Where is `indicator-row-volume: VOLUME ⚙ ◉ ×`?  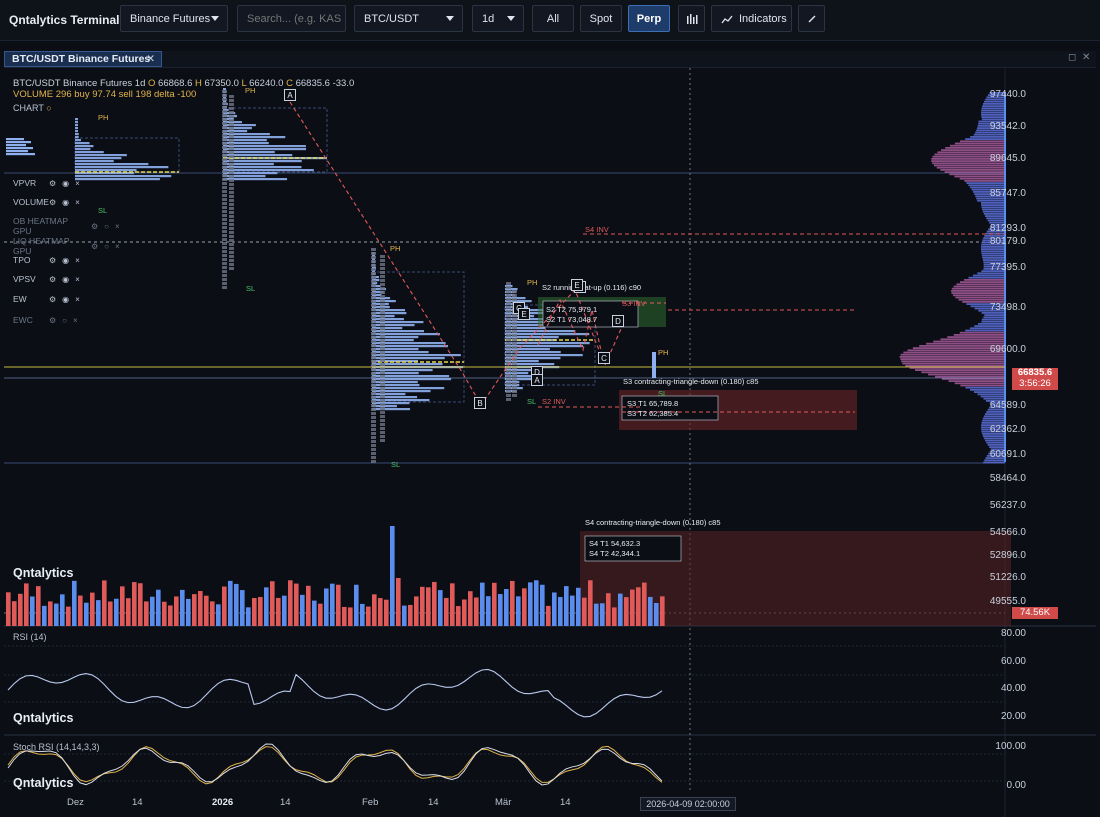
indicator-row-volume: VOLUME ⚙ ◉ × is located at coordinates (46, 202).